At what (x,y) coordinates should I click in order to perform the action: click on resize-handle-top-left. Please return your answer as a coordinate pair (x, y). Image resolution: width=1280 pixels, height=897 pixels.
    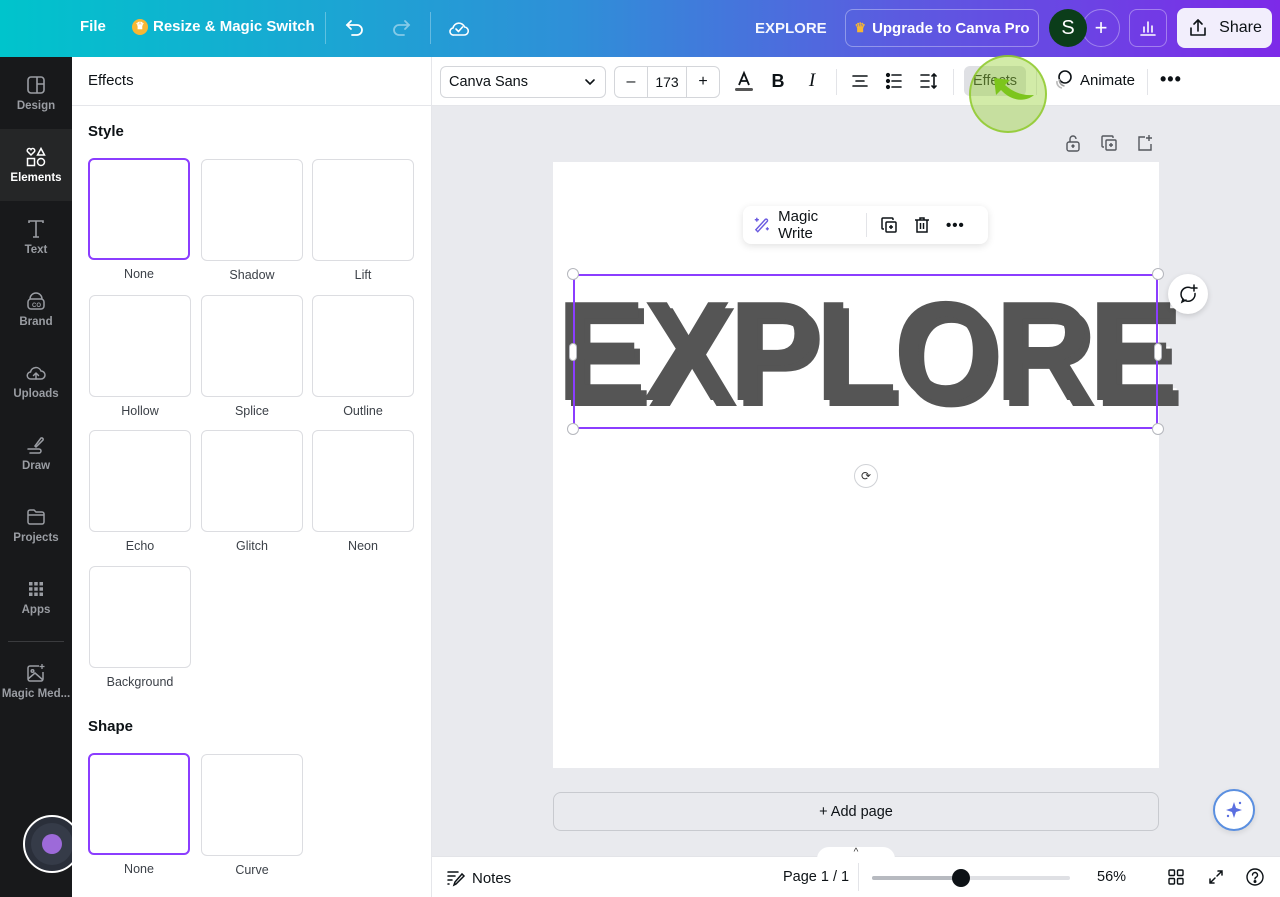
    Looking at the image, I should click on (573, 274).